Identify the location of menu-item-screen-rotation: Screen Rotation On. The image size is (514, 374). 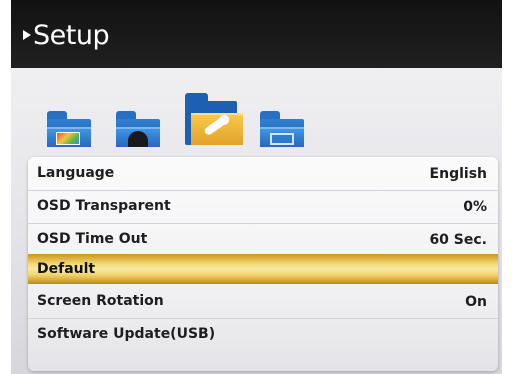
(263, 301).